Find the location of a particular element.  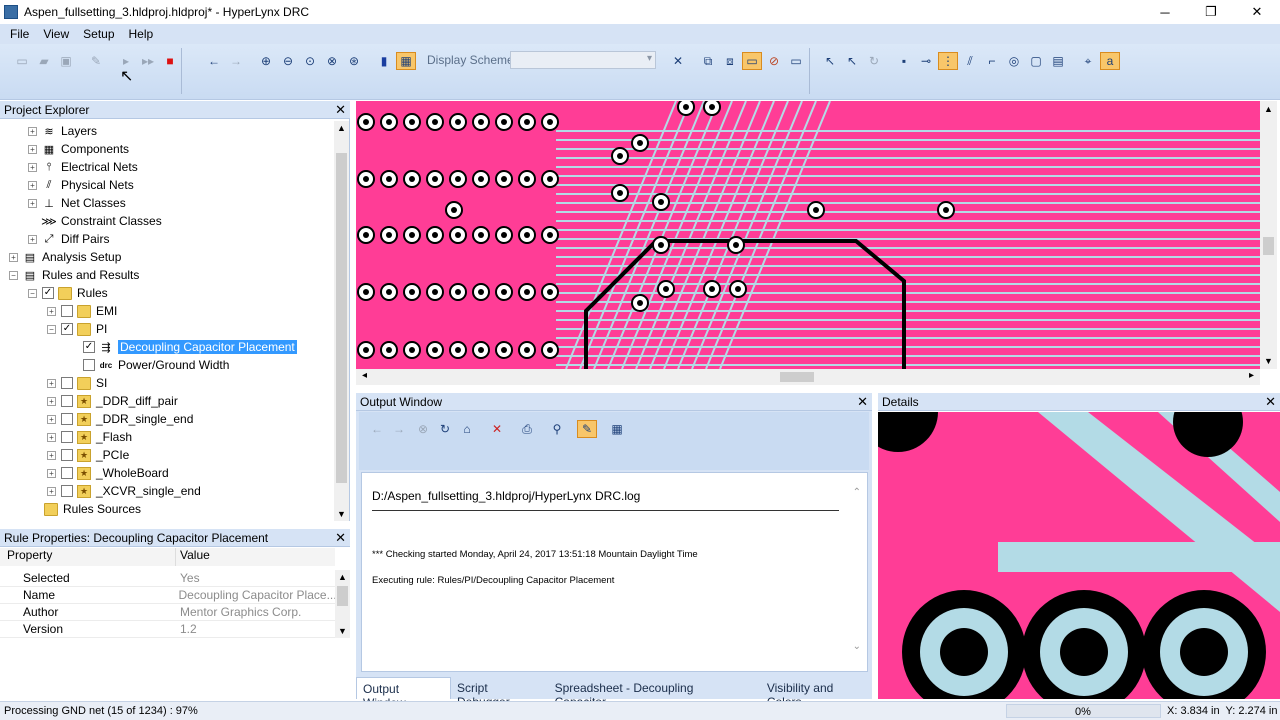

tree-item-rules-and-results: − ▤ Rules and Results is located at coordinates (74, 275).